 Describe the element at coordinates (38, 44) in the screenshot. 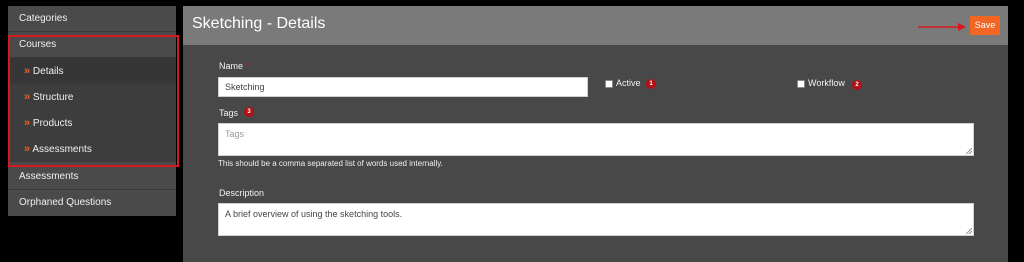

I see `sidebar-item-label: Courses` at that location.